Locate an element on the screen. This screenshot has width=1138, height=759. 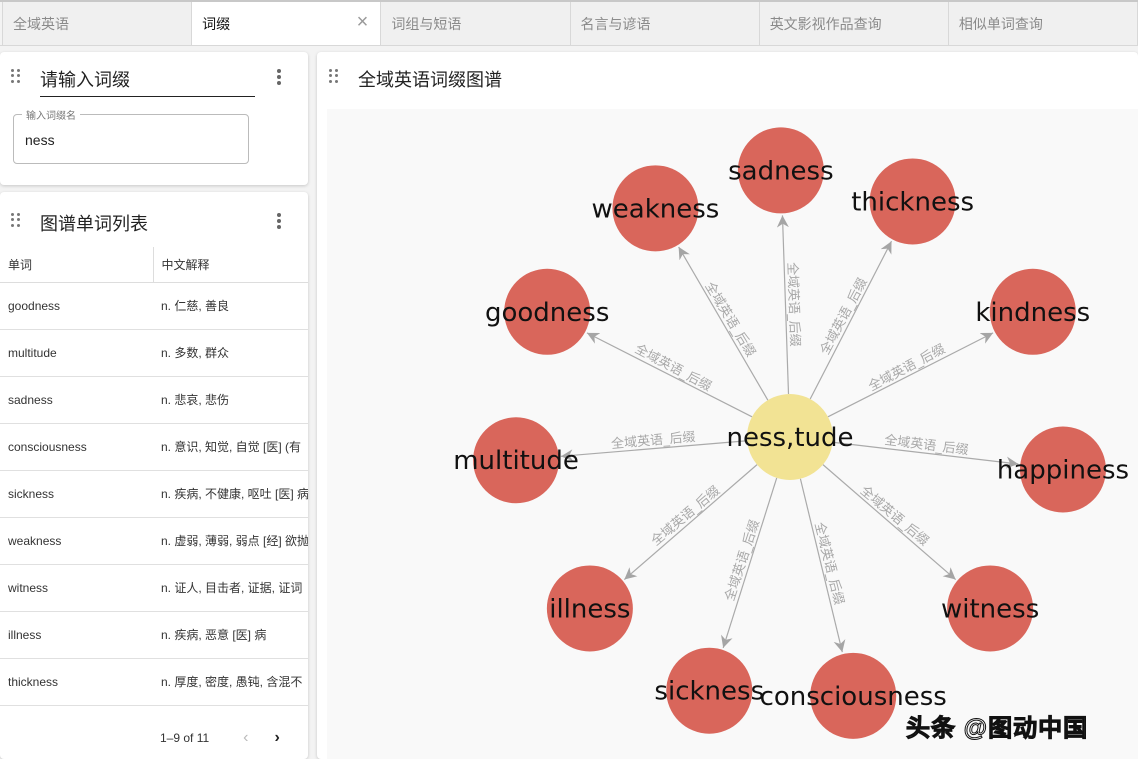
tab-global-english: 全域英语 is located at coordinates (97, 23).